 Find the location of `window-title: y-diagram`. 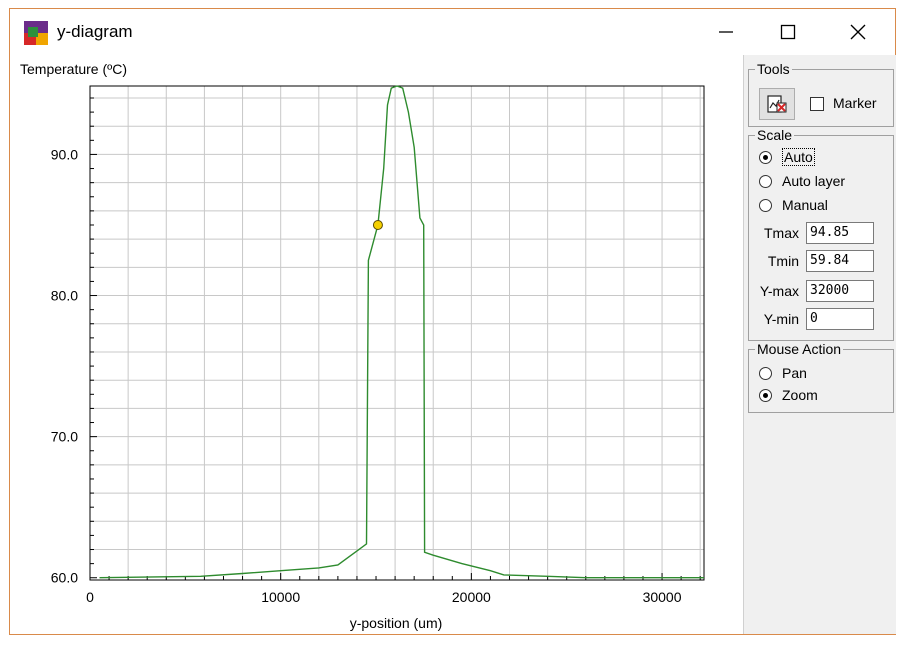

window-title: y-diagram is located at coordinates (95, 31).